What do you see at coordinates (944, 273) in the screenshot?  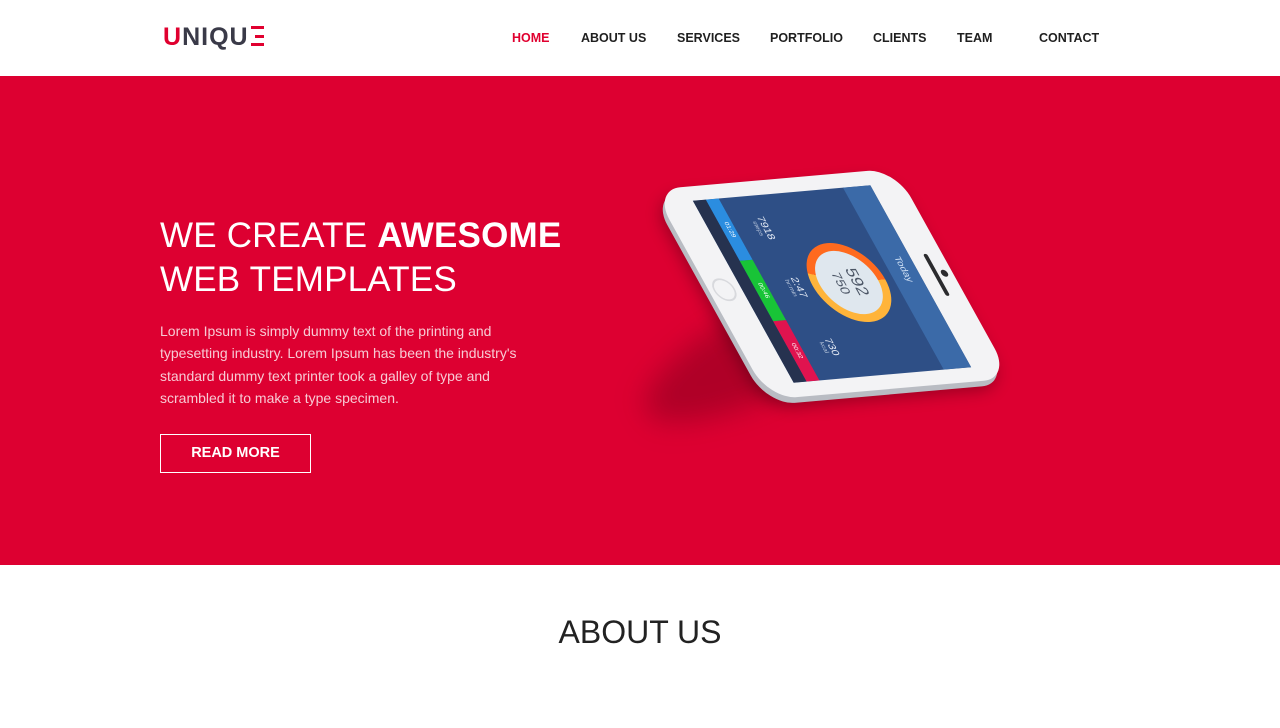 I see `phone-camera` at bounding box center [944, 273].